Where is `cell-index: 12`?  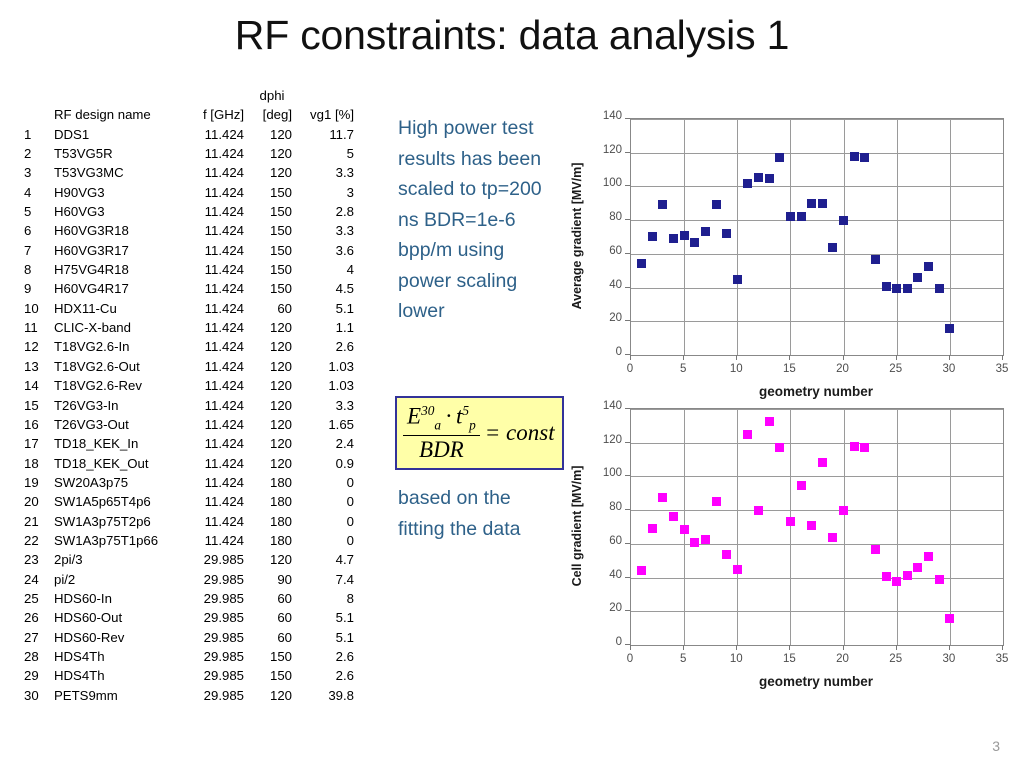
cell-index: 12 is located at coordinates (31, 347).